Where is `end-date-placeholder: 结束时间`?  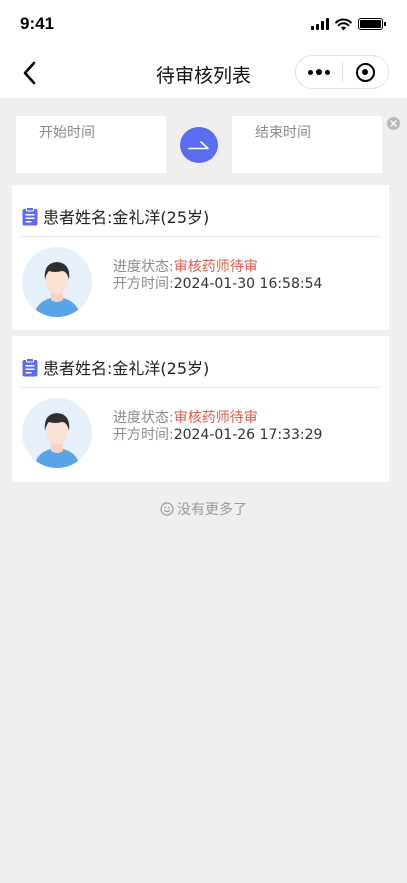
end-date-placeholder: 结束时间 is located at coordinates (283, 133).